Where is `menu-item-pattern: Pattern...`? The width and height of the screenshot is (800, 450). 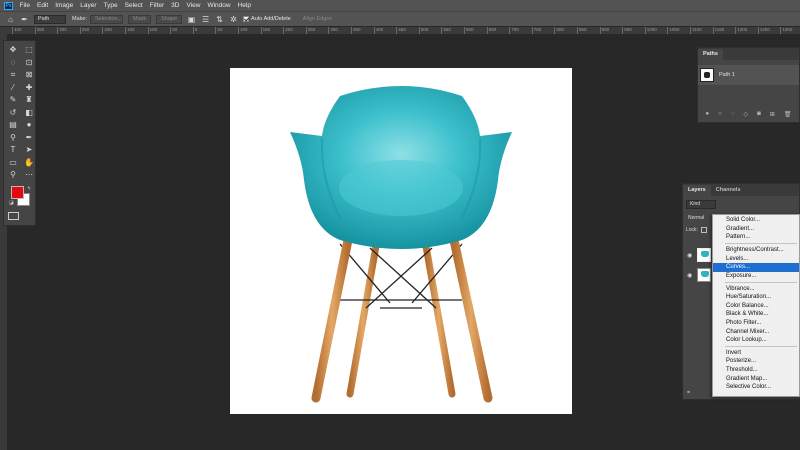
menu-item-pattern: Pattern... is located at coordinates (756, 237).